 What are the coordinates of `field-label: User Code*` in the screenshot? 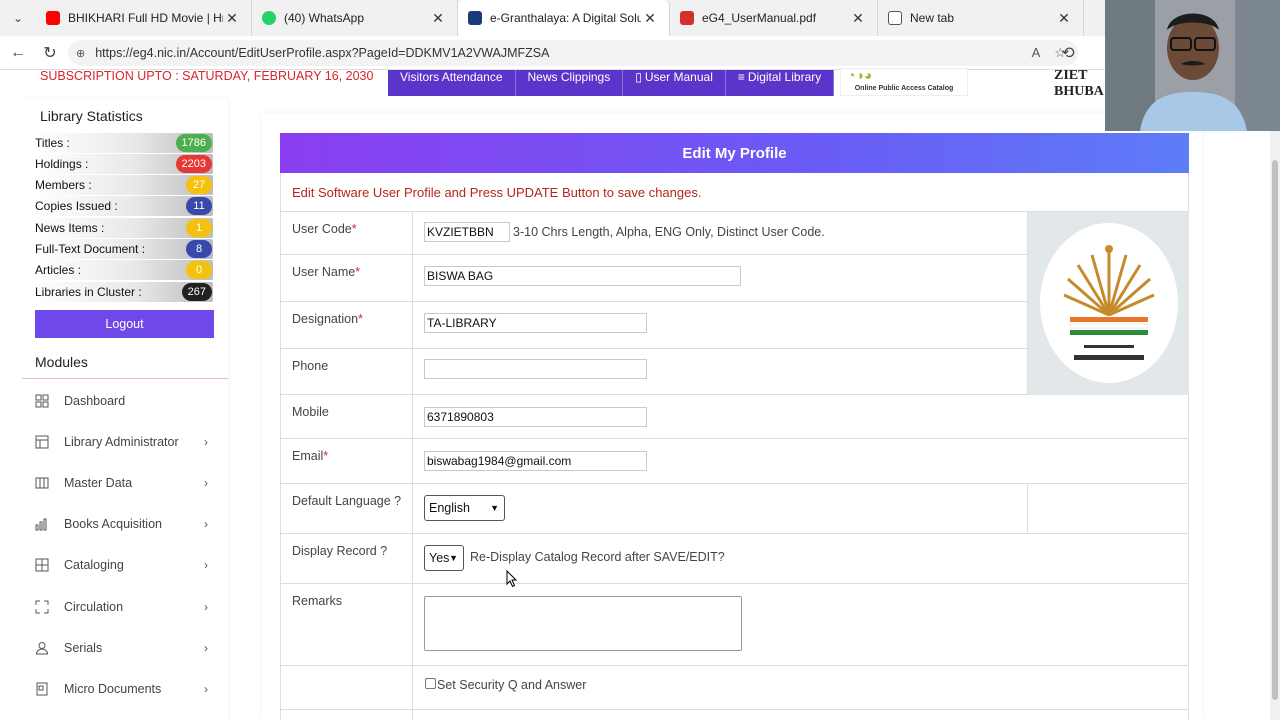 It's located at (324, 229).